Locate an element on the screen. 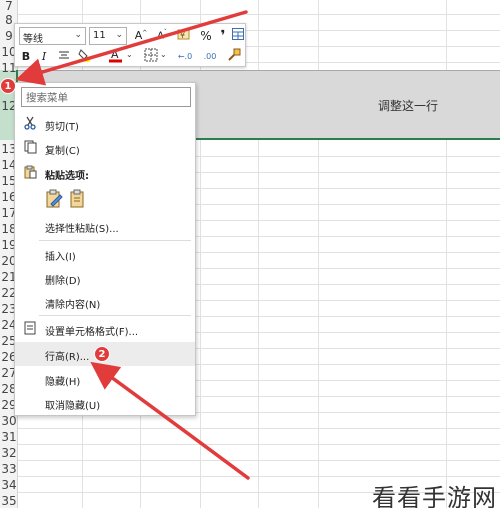 The image size is (500, 508). format-cells-icon is located at coordinates (30, 328).